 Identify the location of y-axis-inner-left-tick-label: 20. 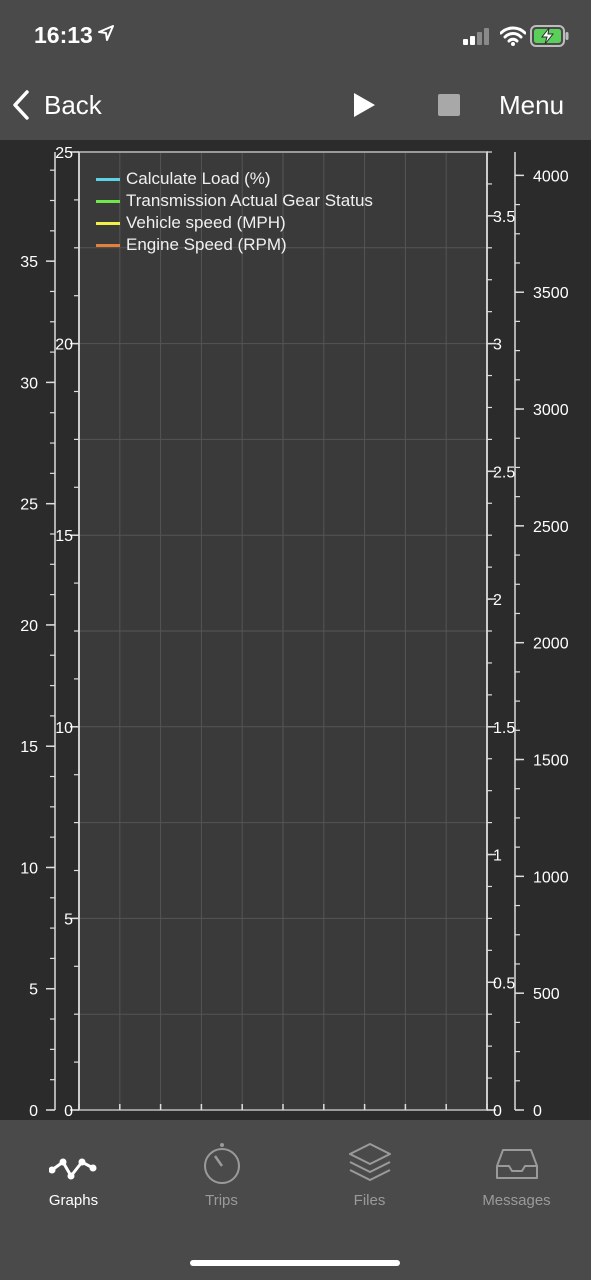
(64, 345).